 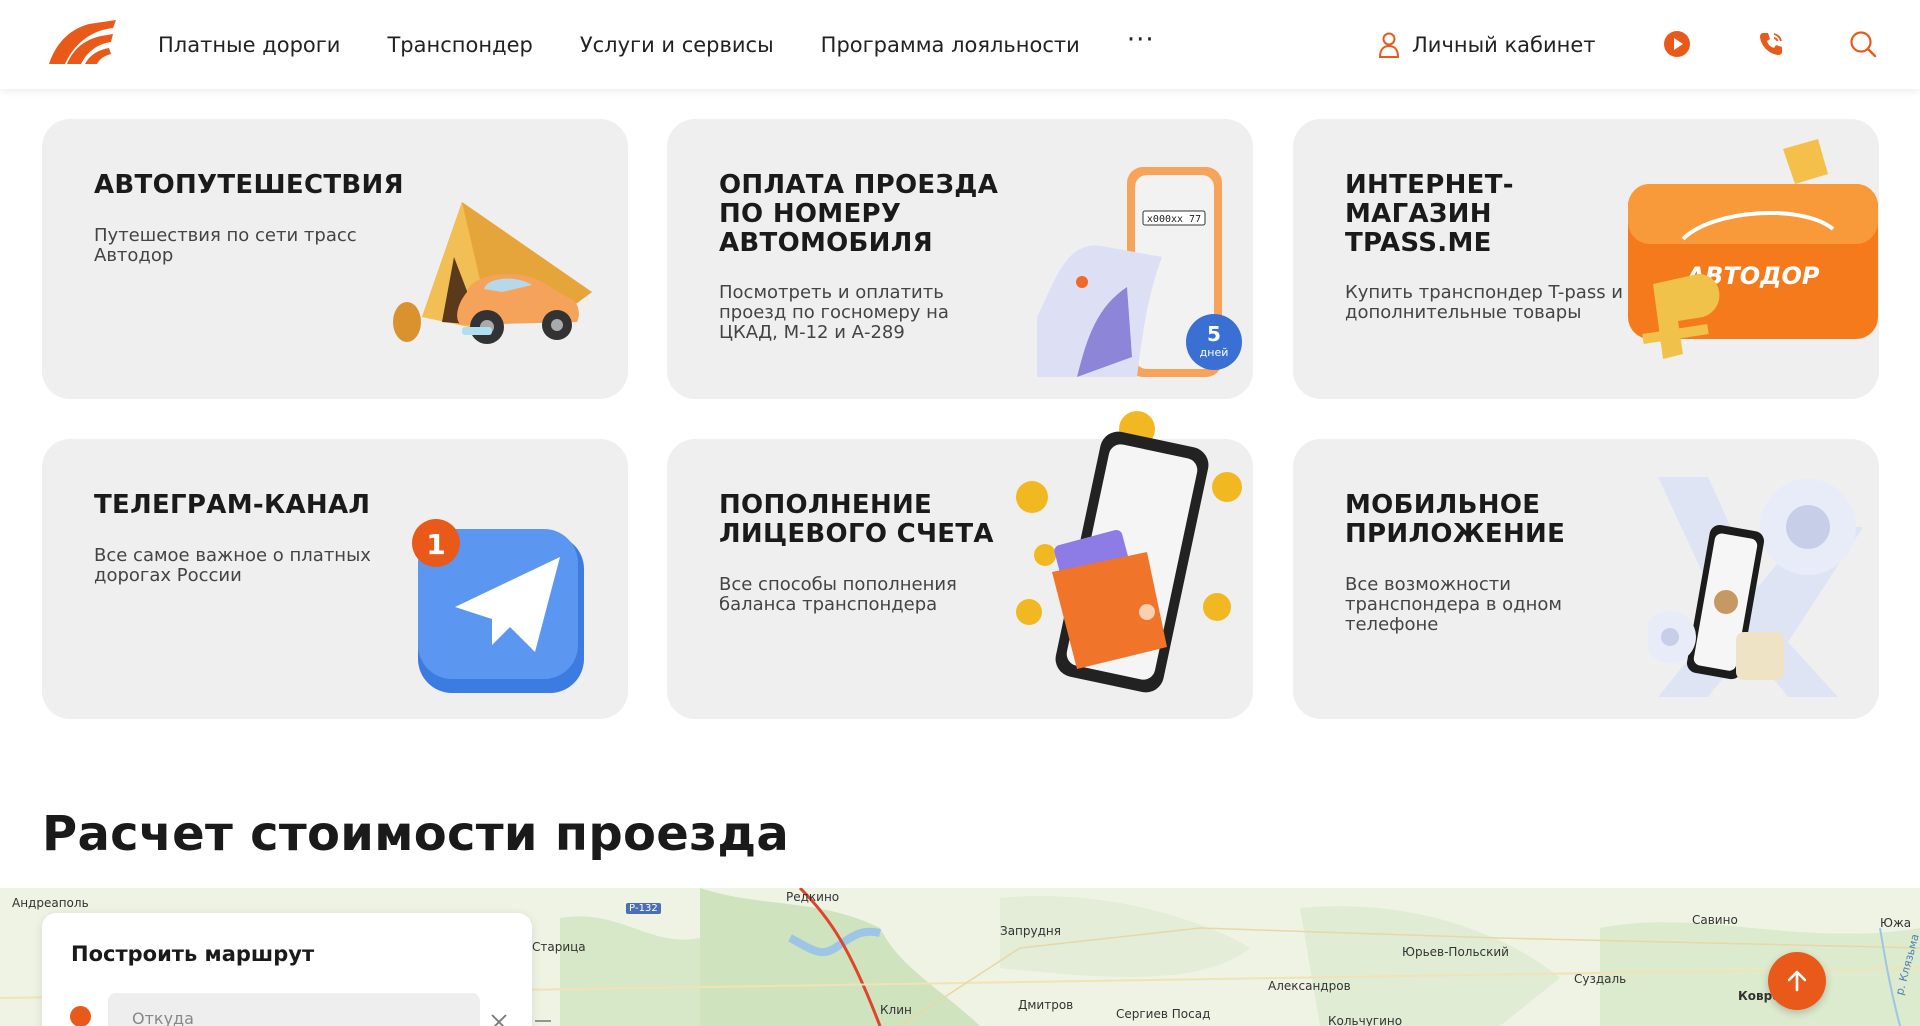 I want to click on map-label: Юрьев-Польский, so click(x=1455, y=952).